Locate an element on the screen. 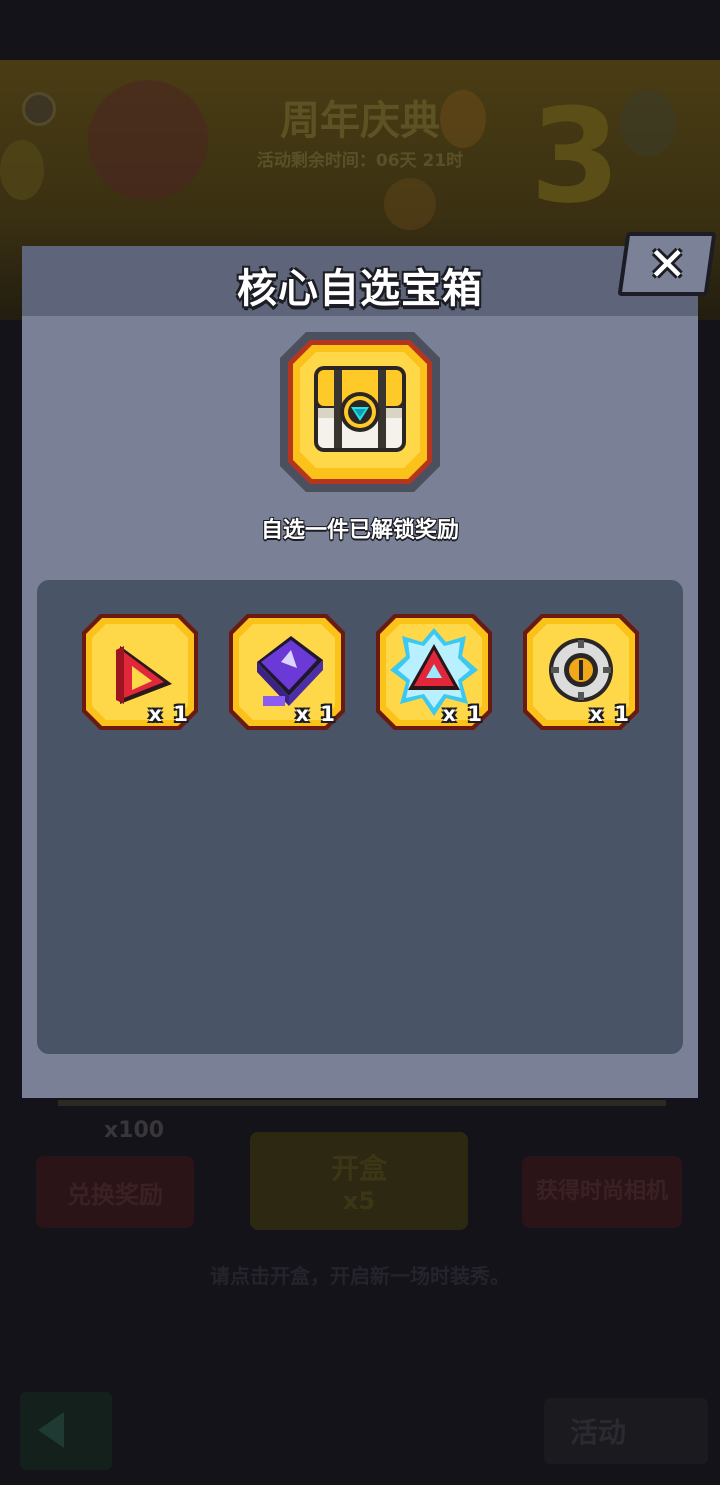  back-button is located at coordinates (66, 1431).